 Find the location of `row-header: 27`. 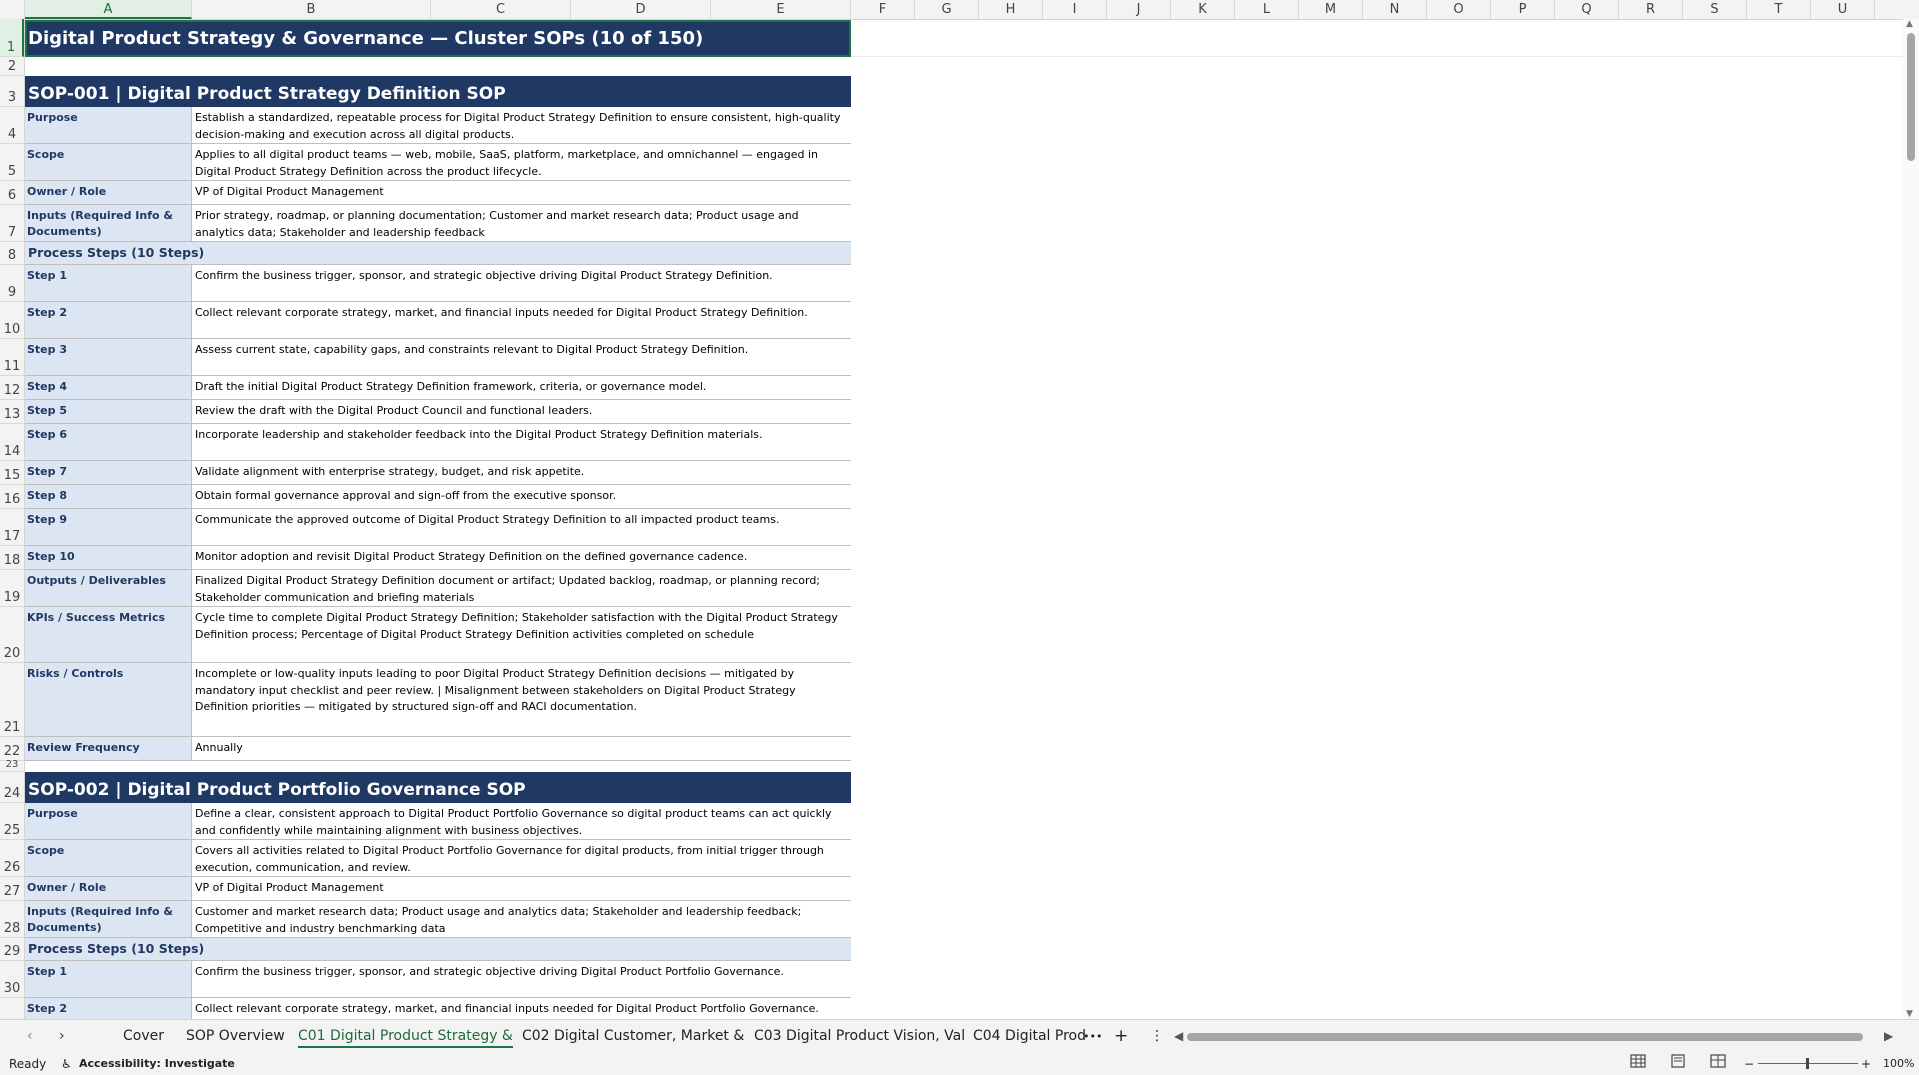

row-header: 27 is located at coordinates (12, 889).